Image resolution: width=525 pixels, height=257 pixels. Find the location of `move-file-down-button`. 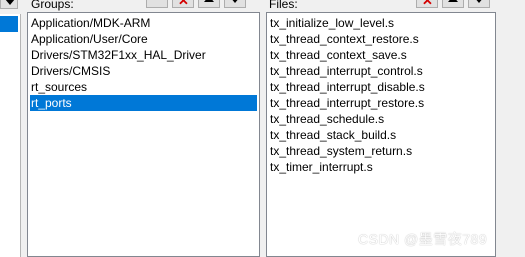

move-file-down-button is located at coordinates (479, 4).